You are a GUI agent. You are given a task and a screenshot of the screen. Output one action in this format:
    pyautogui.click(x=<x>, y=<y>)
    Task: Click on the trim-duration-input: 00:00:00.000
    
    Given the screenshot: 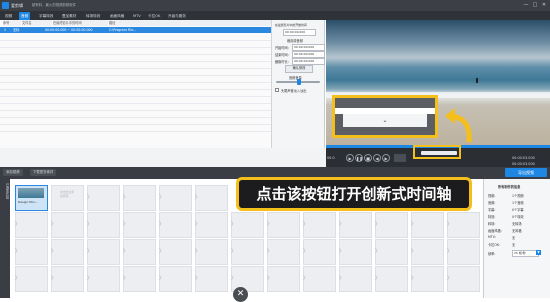 What is the action you would take?
    pyautogui.click(x=308, y=61)
    